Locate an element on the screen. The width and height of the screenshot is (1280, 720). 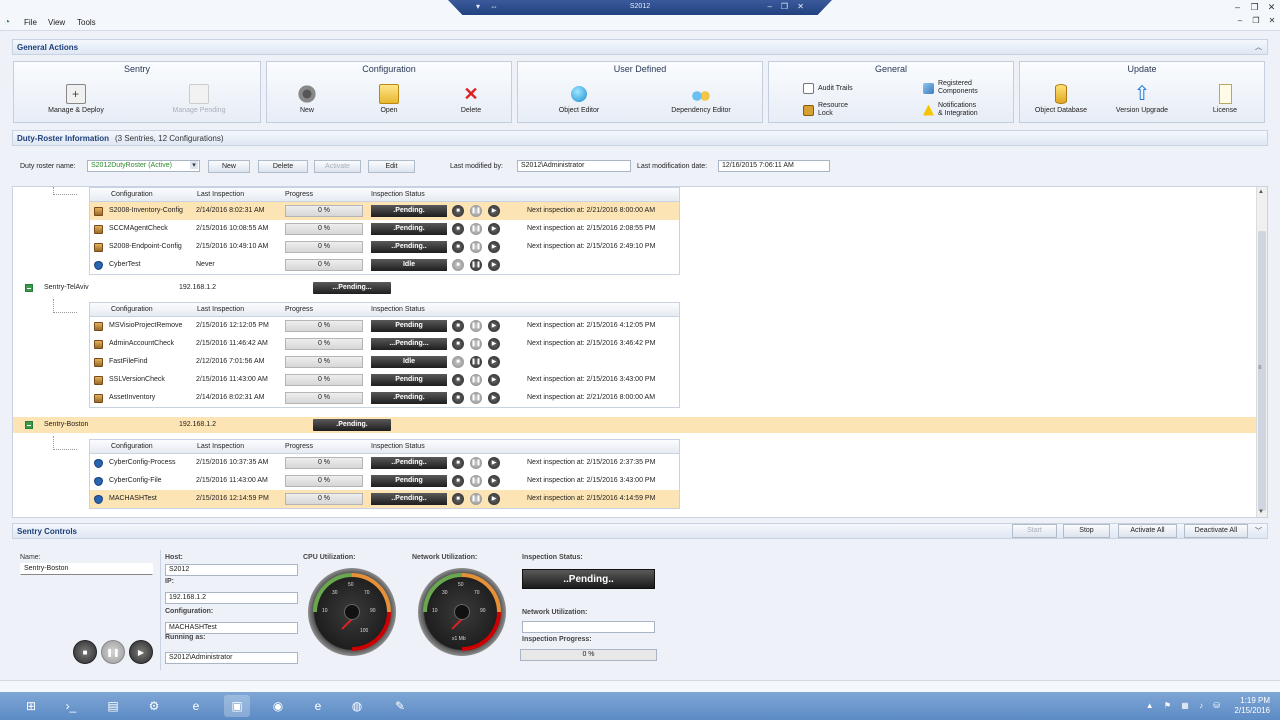
minimize-icon: – is located at coordinates (770, 6).